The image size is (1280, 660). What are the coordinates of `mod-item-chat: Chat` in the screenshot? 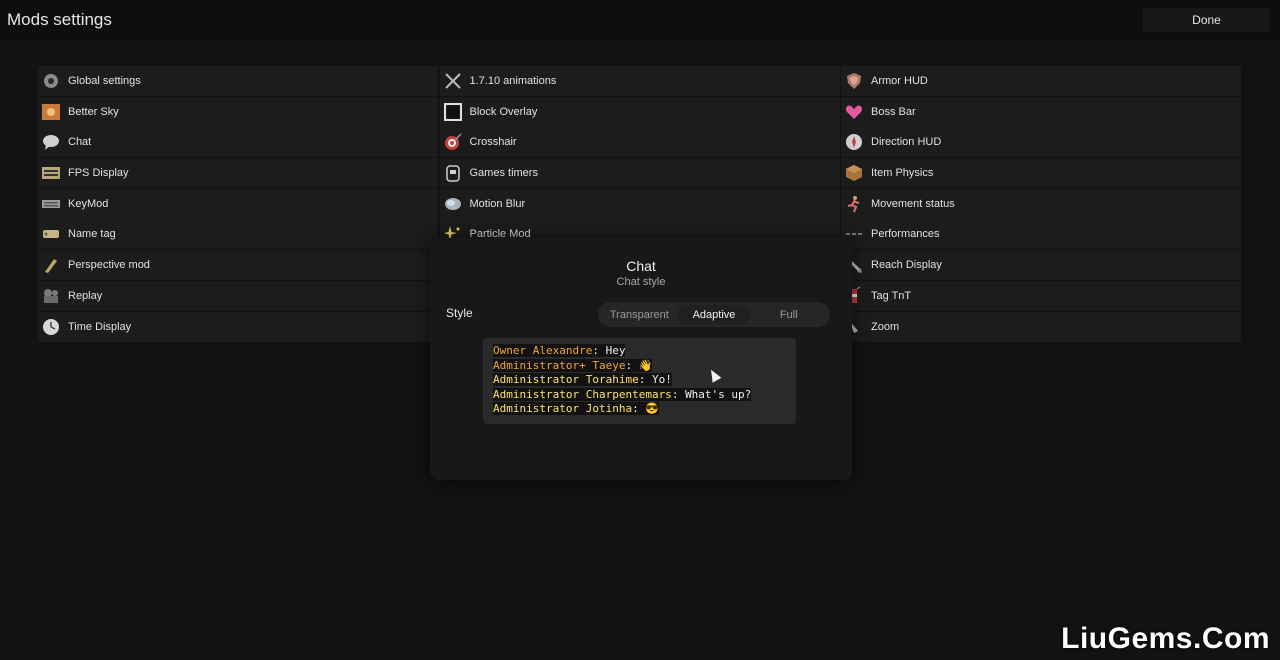 It's located at (238, 142).